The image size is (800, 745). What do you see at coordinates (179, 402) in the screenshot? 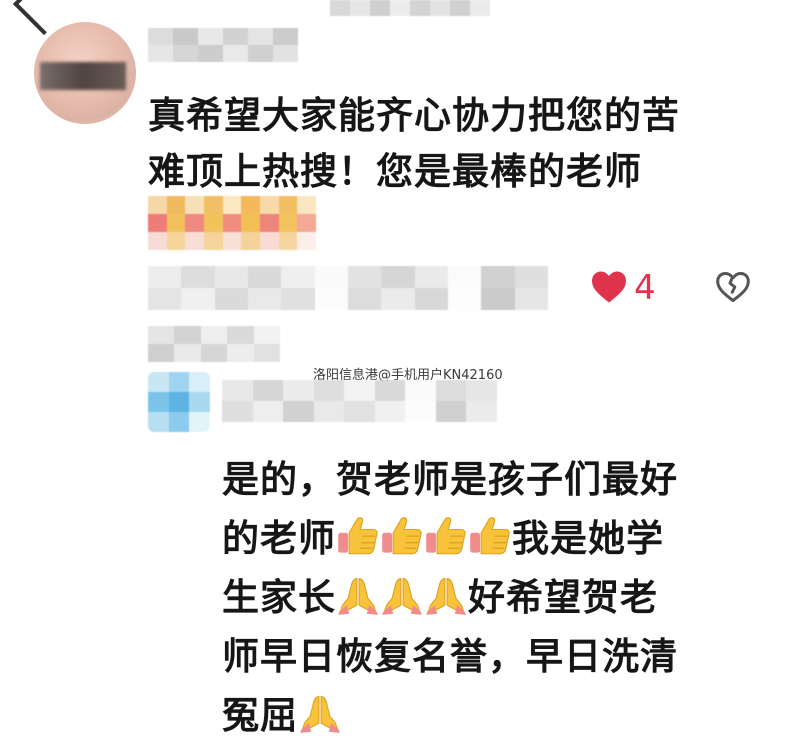
I see `reply-avatar` at bounding box center [179, 402].